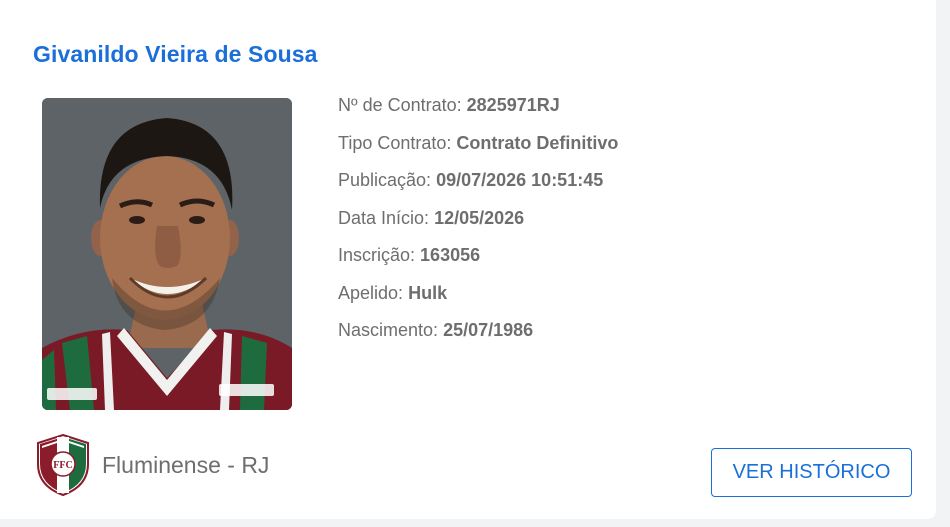  Describe the element at coordinates (385, 180) in the screenshot. I see `field-label: Publicação:` at that location.